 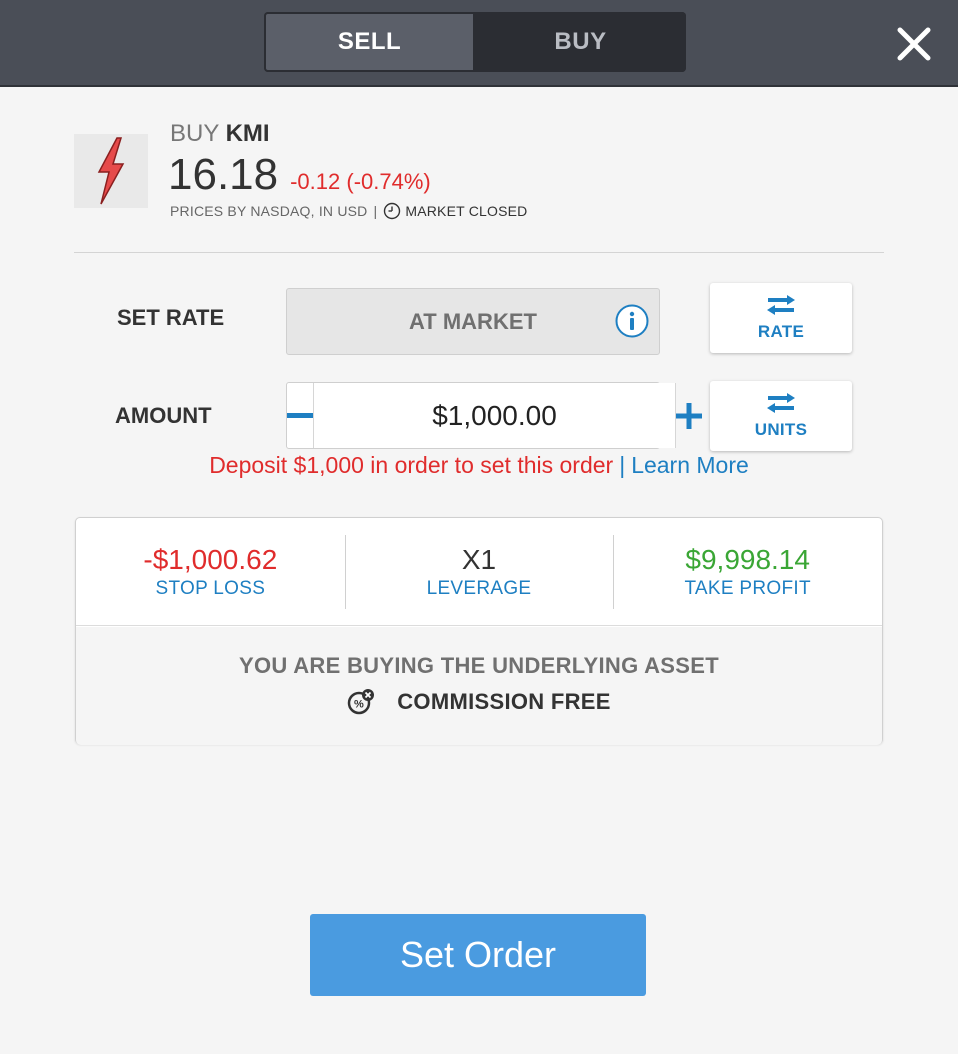 I want to click on tab-buy: BUY, so click(x=580, y=42).